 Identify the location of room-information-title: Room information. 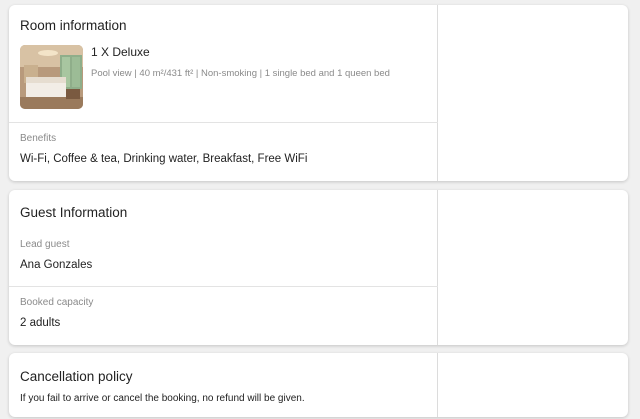
(73, 25).